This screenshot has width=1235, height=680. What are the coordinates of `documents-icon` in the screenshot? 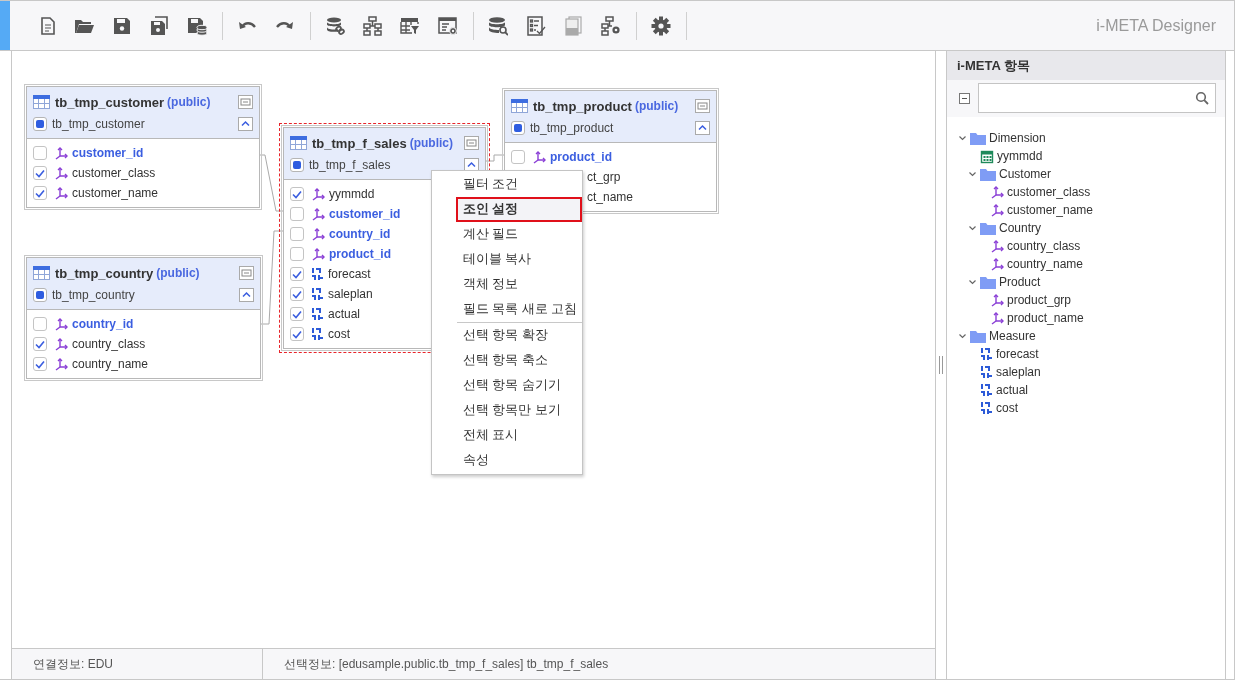 It's located at (573, 25).